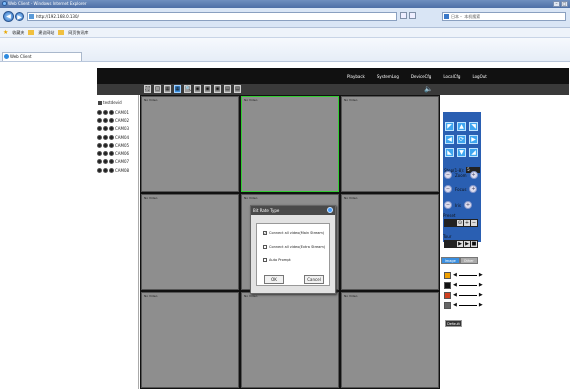 This screenshot has width=570, height=389. I want to click on tab-web-client: Web Client, so click(42, 56).